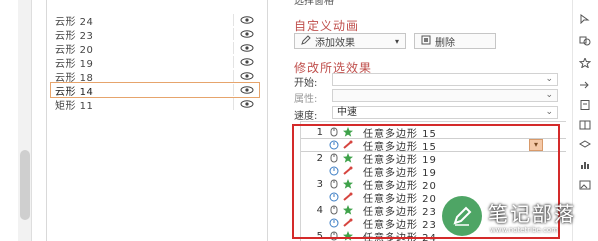  I want to click on grid-icon, so click(585, 125).